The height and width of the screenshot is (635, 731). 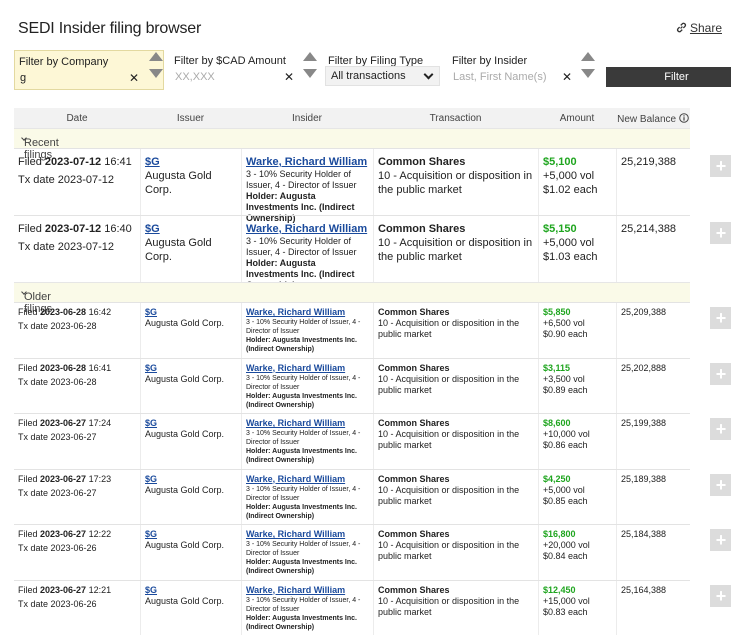 I want to click on insider-filter-input: Last, First Name(s), so click(x=500, y=77).